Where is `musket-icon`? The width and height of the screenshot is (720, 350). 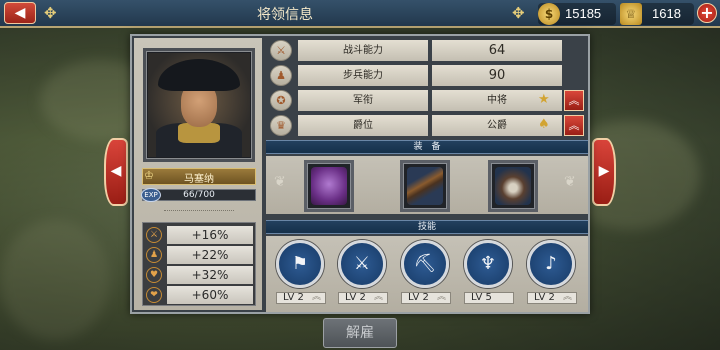
musket-icon is located at coordinates (425, 186).